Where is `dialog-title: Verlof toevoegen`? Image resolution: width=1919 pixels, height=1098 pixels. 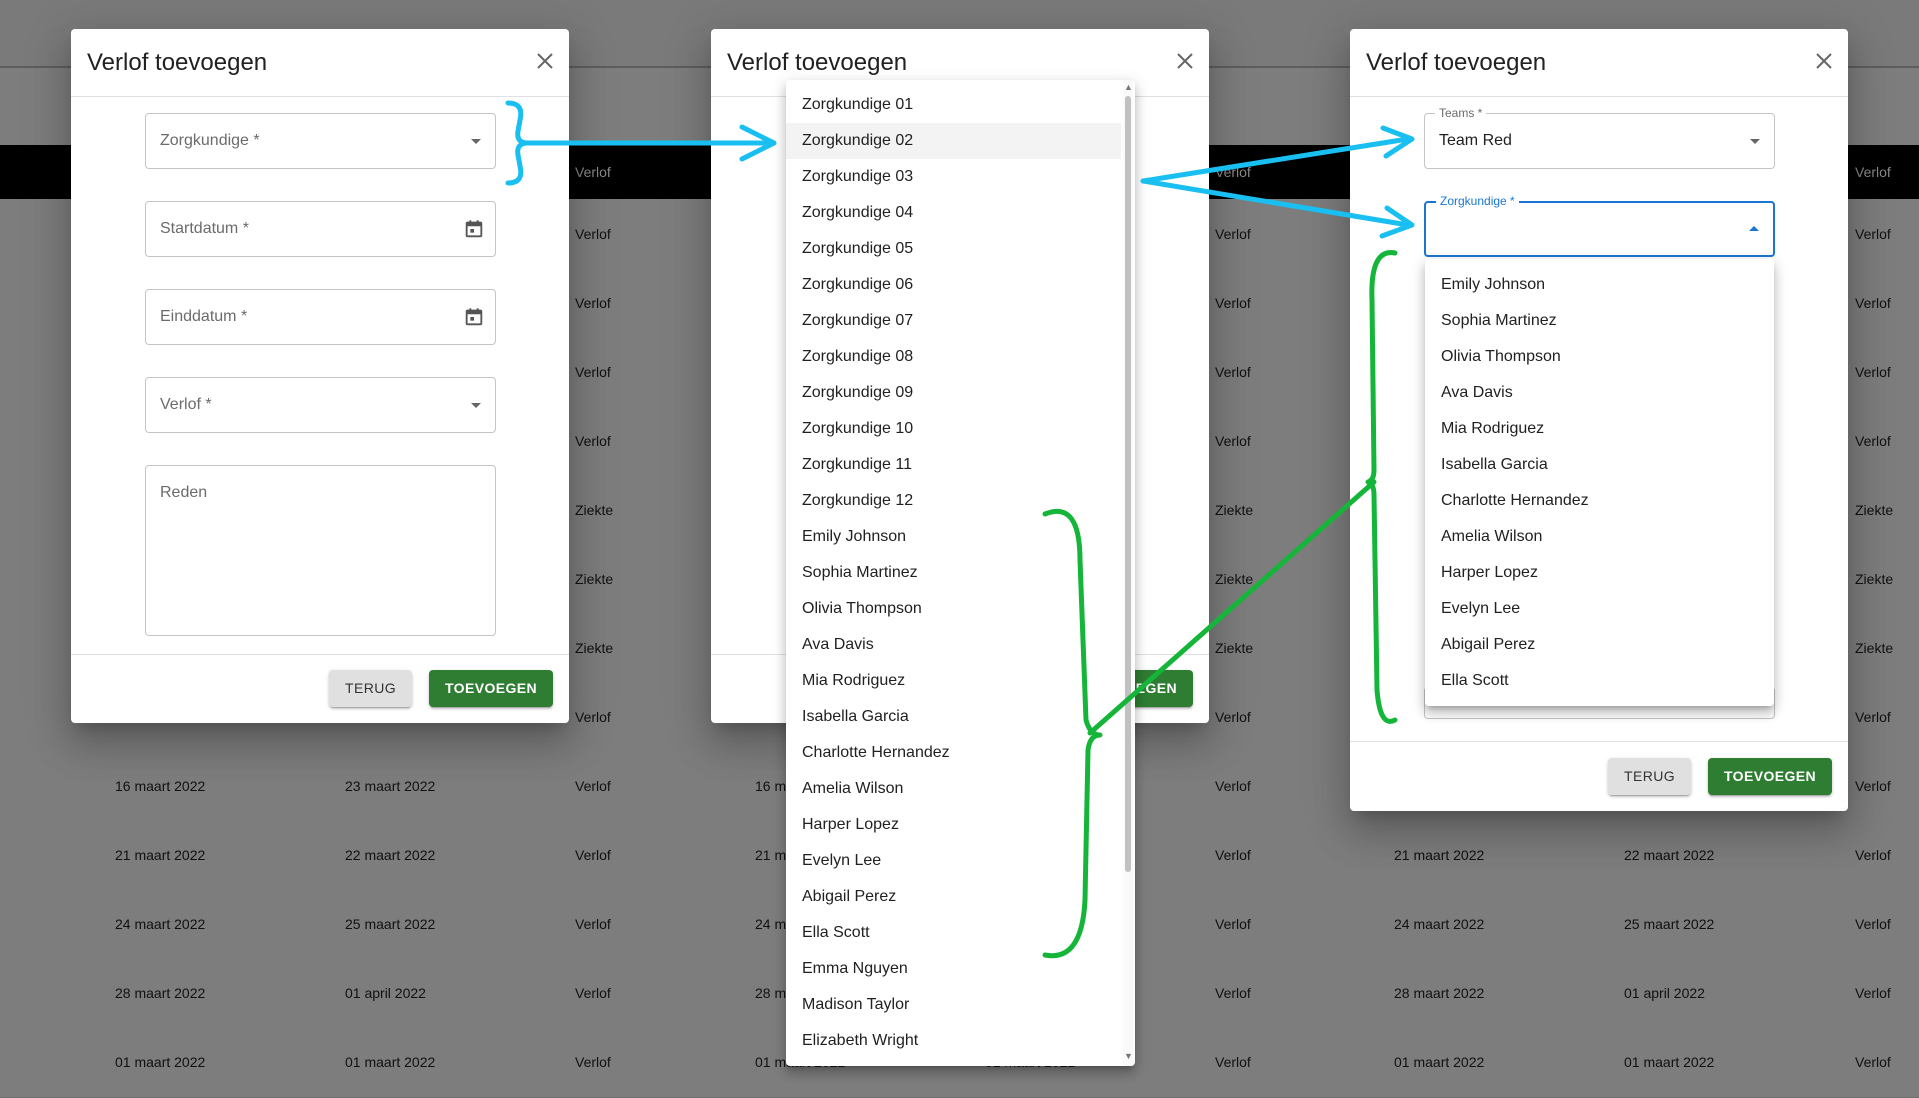 dialog-title: Verlof toevoegen is located at coordinates (1456, 62).